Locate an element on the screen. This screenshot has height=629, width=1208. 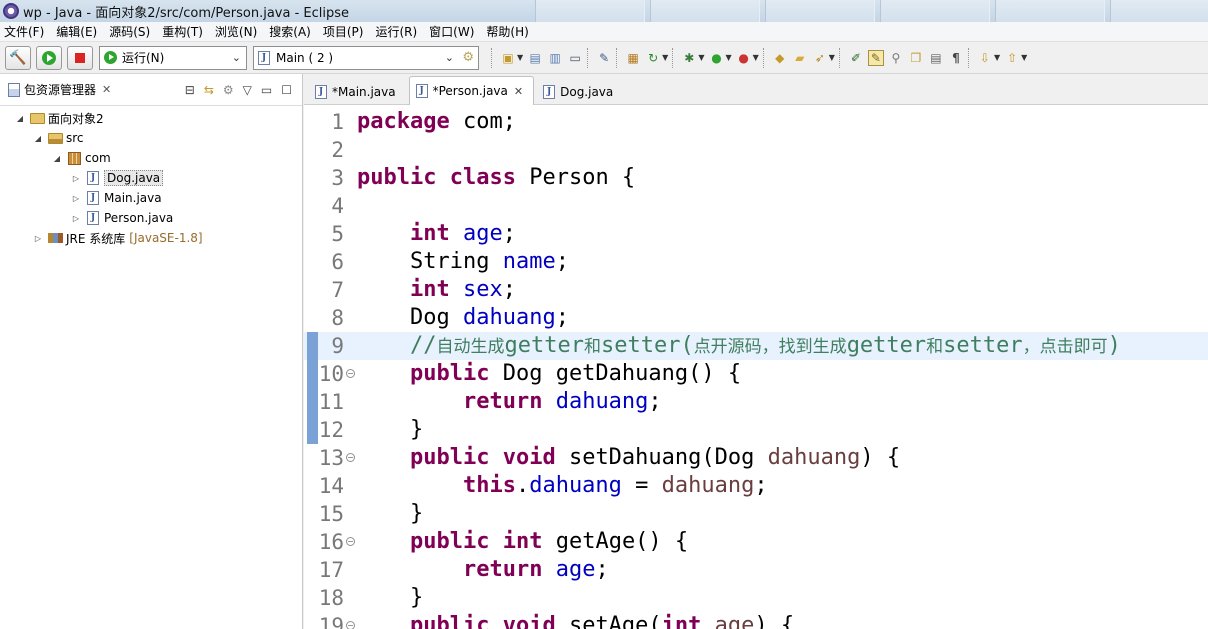
refresh-icon: ↻ is located at coordinates (653, 58).